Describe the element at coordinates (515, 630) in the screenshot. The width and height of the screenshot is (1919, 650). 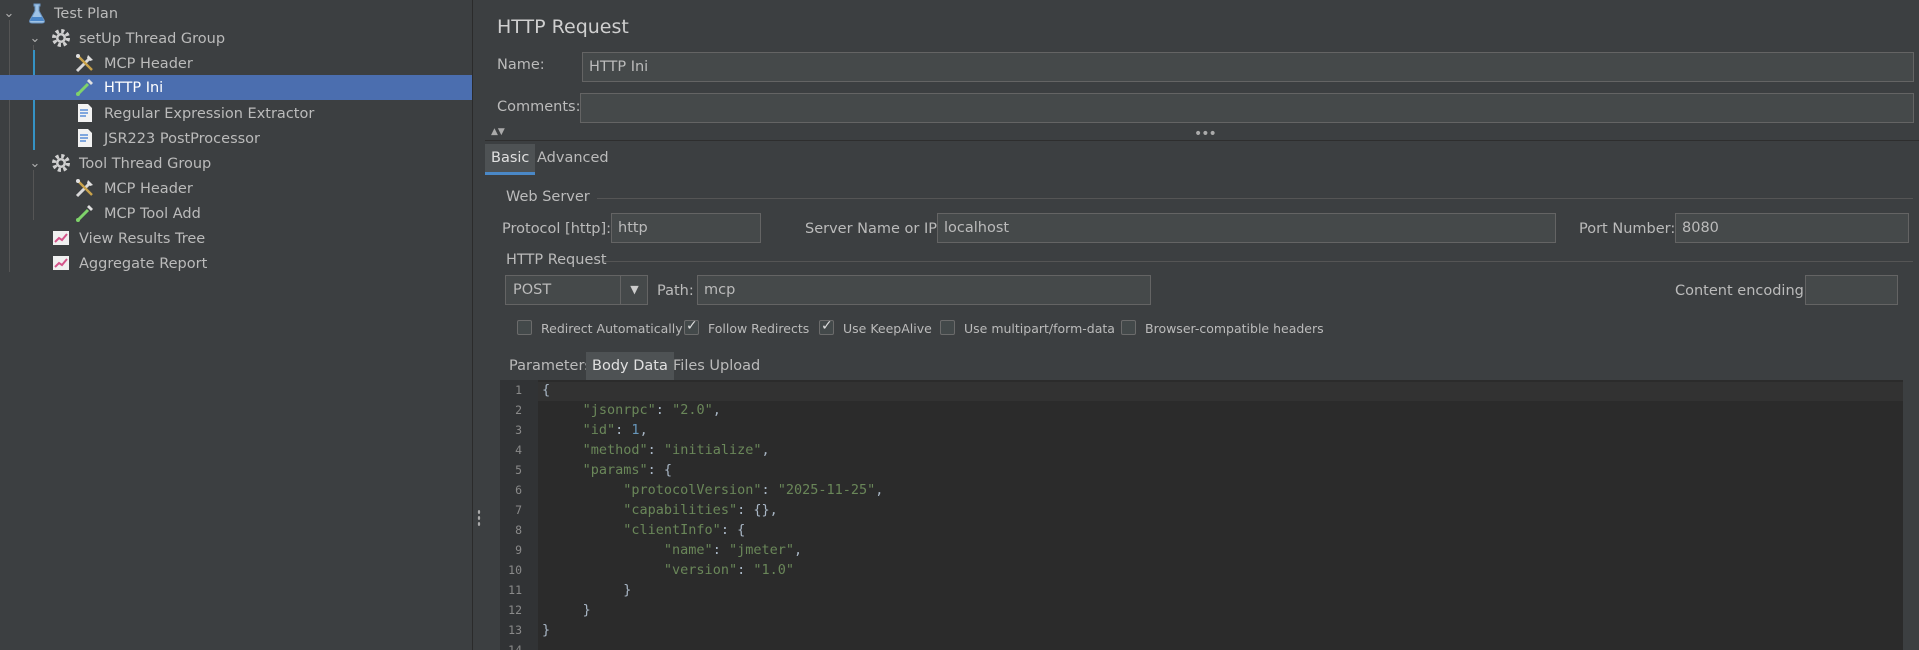
I see `line-number: 13` at that location.